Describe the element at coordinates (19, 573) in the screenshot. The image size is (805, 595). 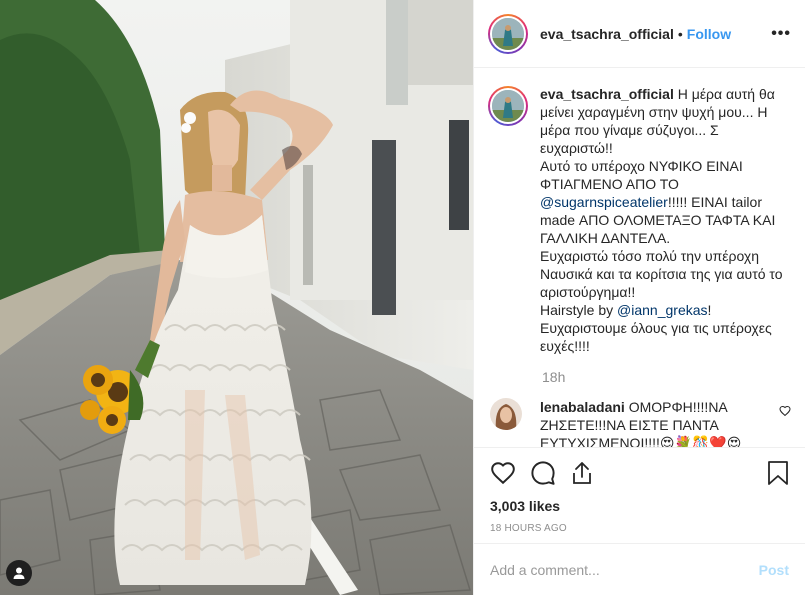
I see `person-tag-icon` at that location.